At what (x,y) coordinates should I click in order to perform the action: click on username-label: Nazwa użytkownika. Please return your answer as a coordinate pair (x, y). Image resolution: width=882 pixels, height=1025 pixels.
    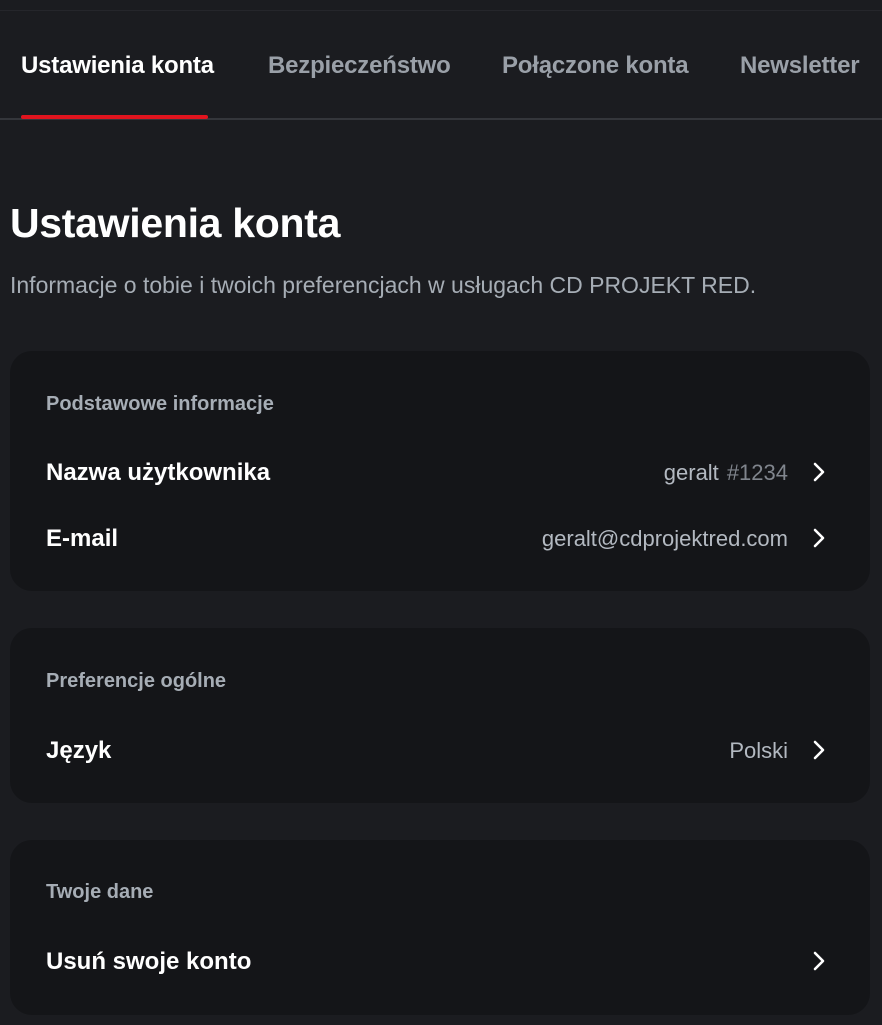
    Looking at the image, I should click on (158, 472).